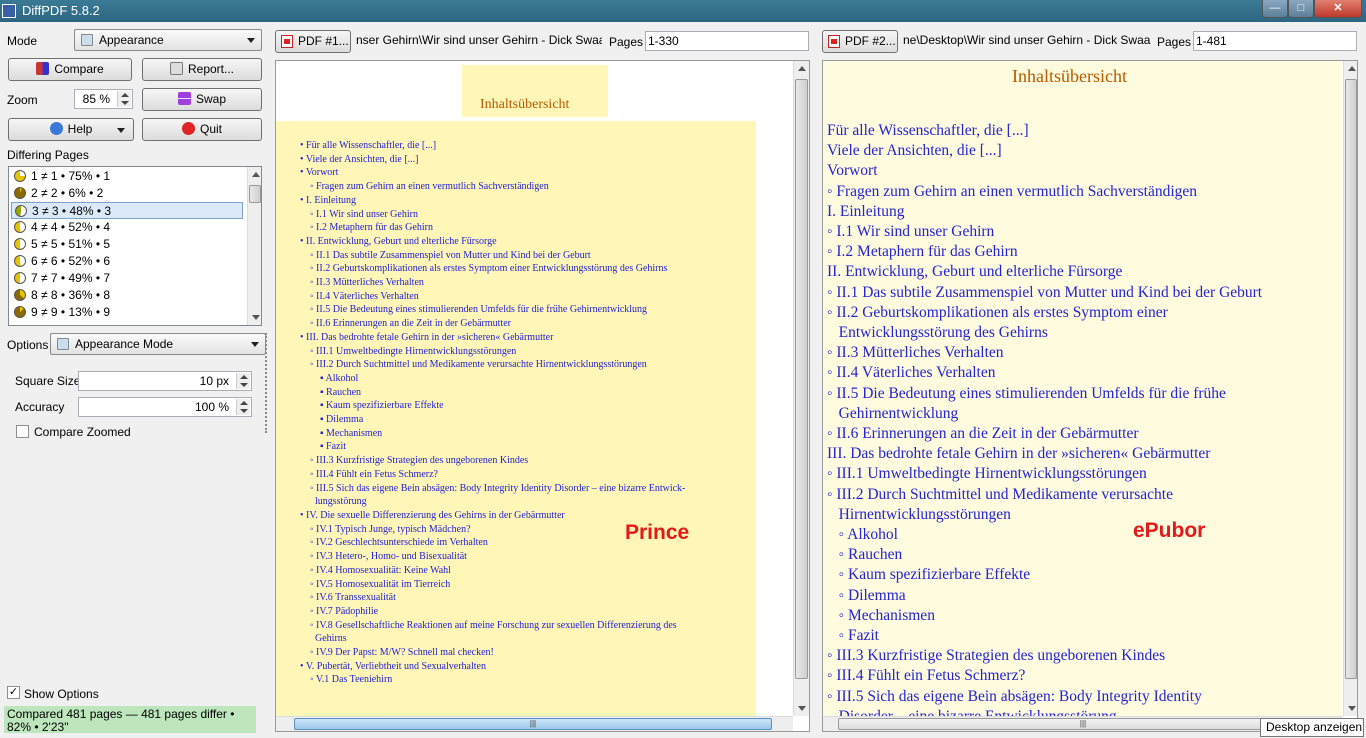  Describe the element at coordinates (492, 379) in the screenshot. I see `toc-entry: ▪ Alkohol` at that location.